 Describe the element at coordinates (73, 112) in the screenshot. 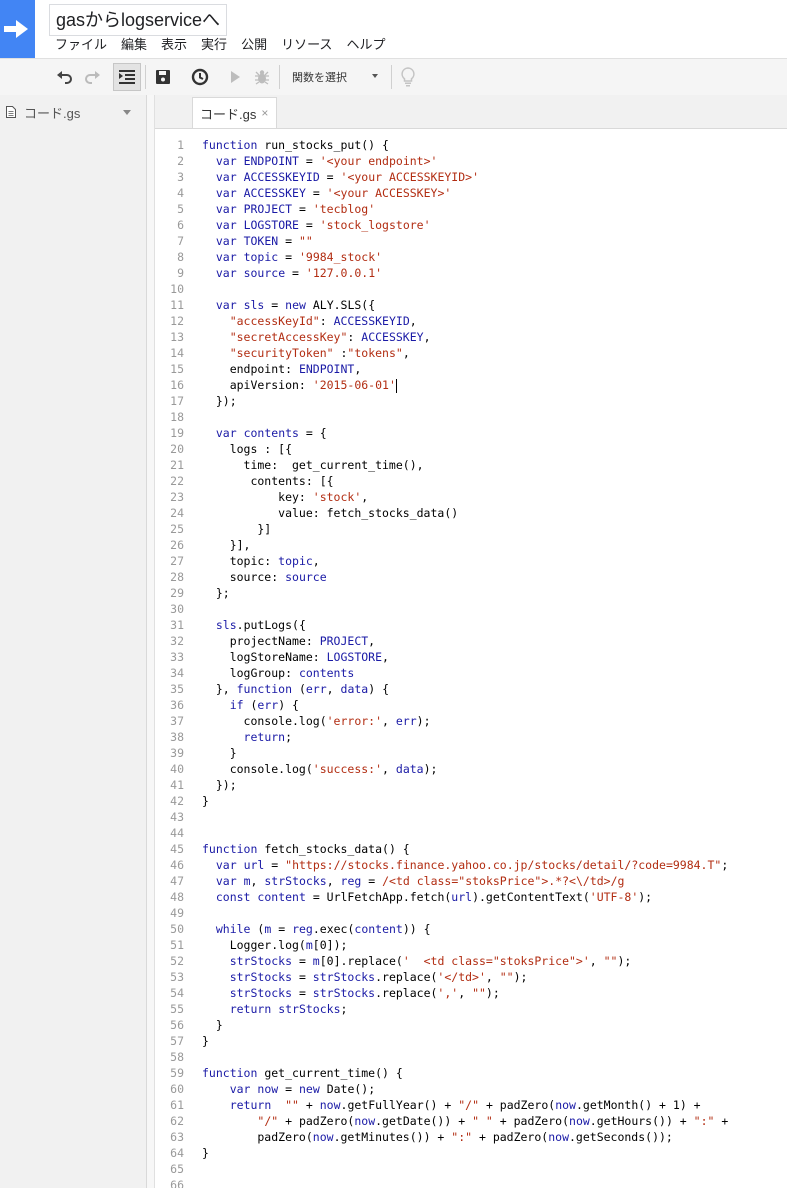

I see `file-item: コード.gs` at that location.